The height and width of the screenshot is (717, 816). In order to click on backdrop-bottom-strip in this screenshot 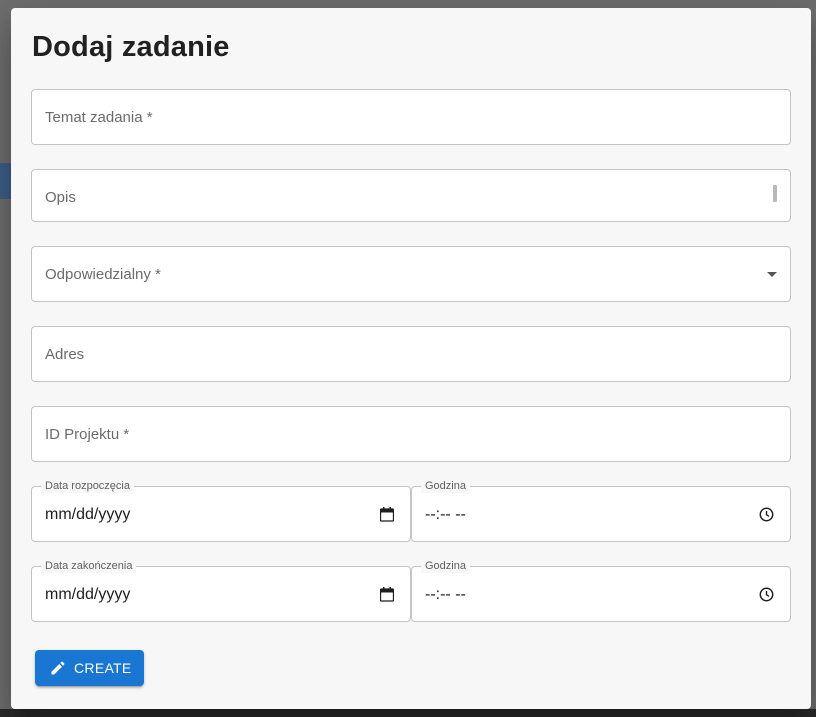, I will do `click(408, 713)`.